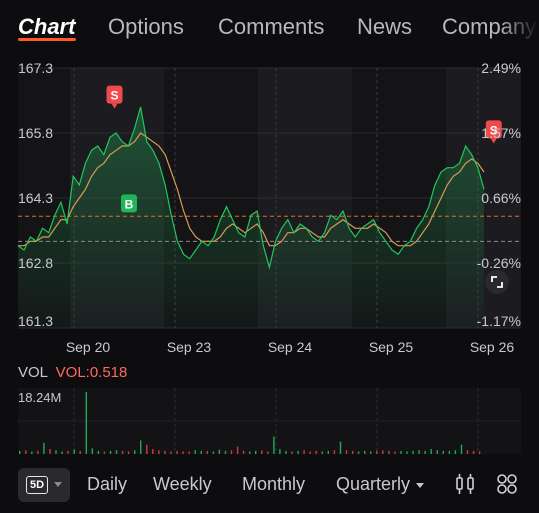 The image size is (539, 513). What do you see at coordinates (146, 27) in the screenshot?
I see `tab-options: Options` at bounding box center [146, 27].